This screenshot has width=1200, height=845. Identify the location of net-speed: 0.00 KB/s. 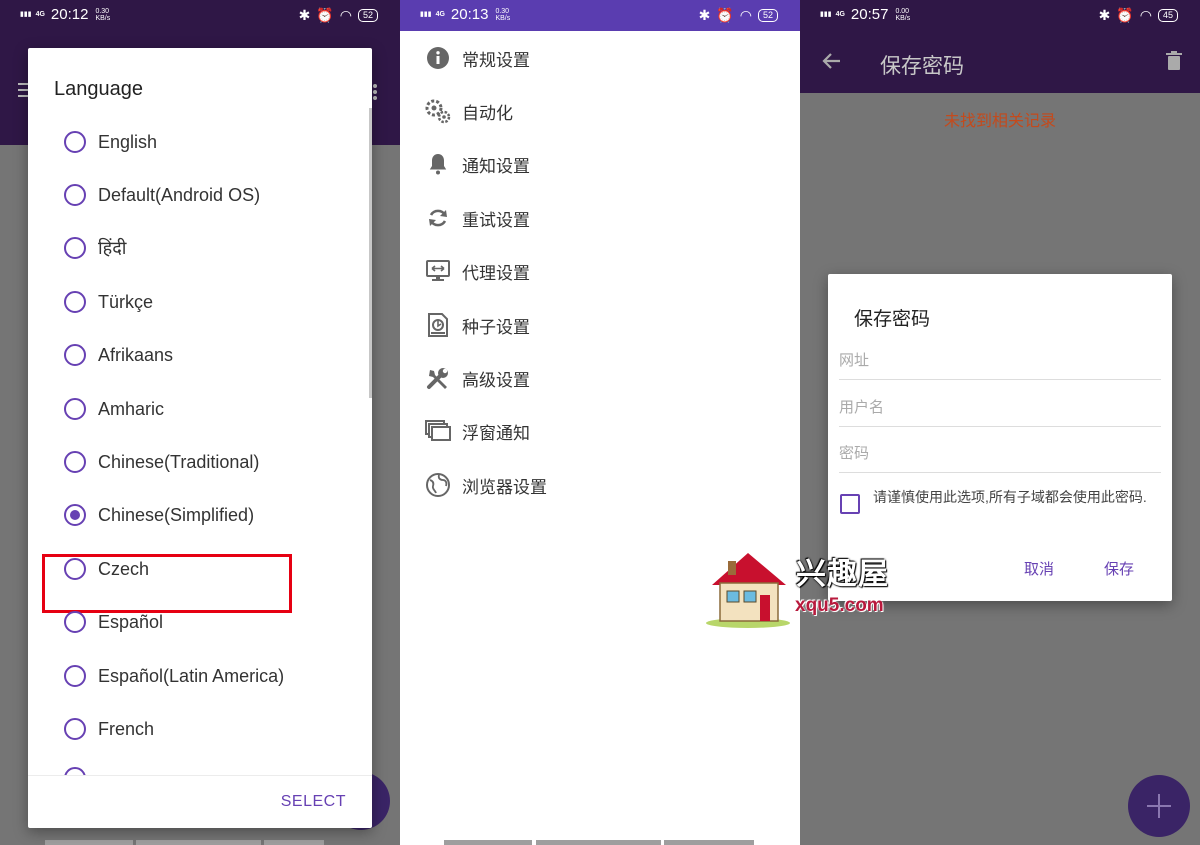
(903, 14).